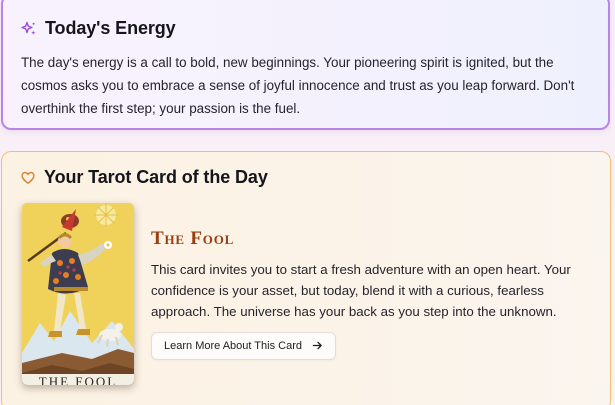  I want to click on learn-more-button-label: Learn More About This Card, so click(233, 346).